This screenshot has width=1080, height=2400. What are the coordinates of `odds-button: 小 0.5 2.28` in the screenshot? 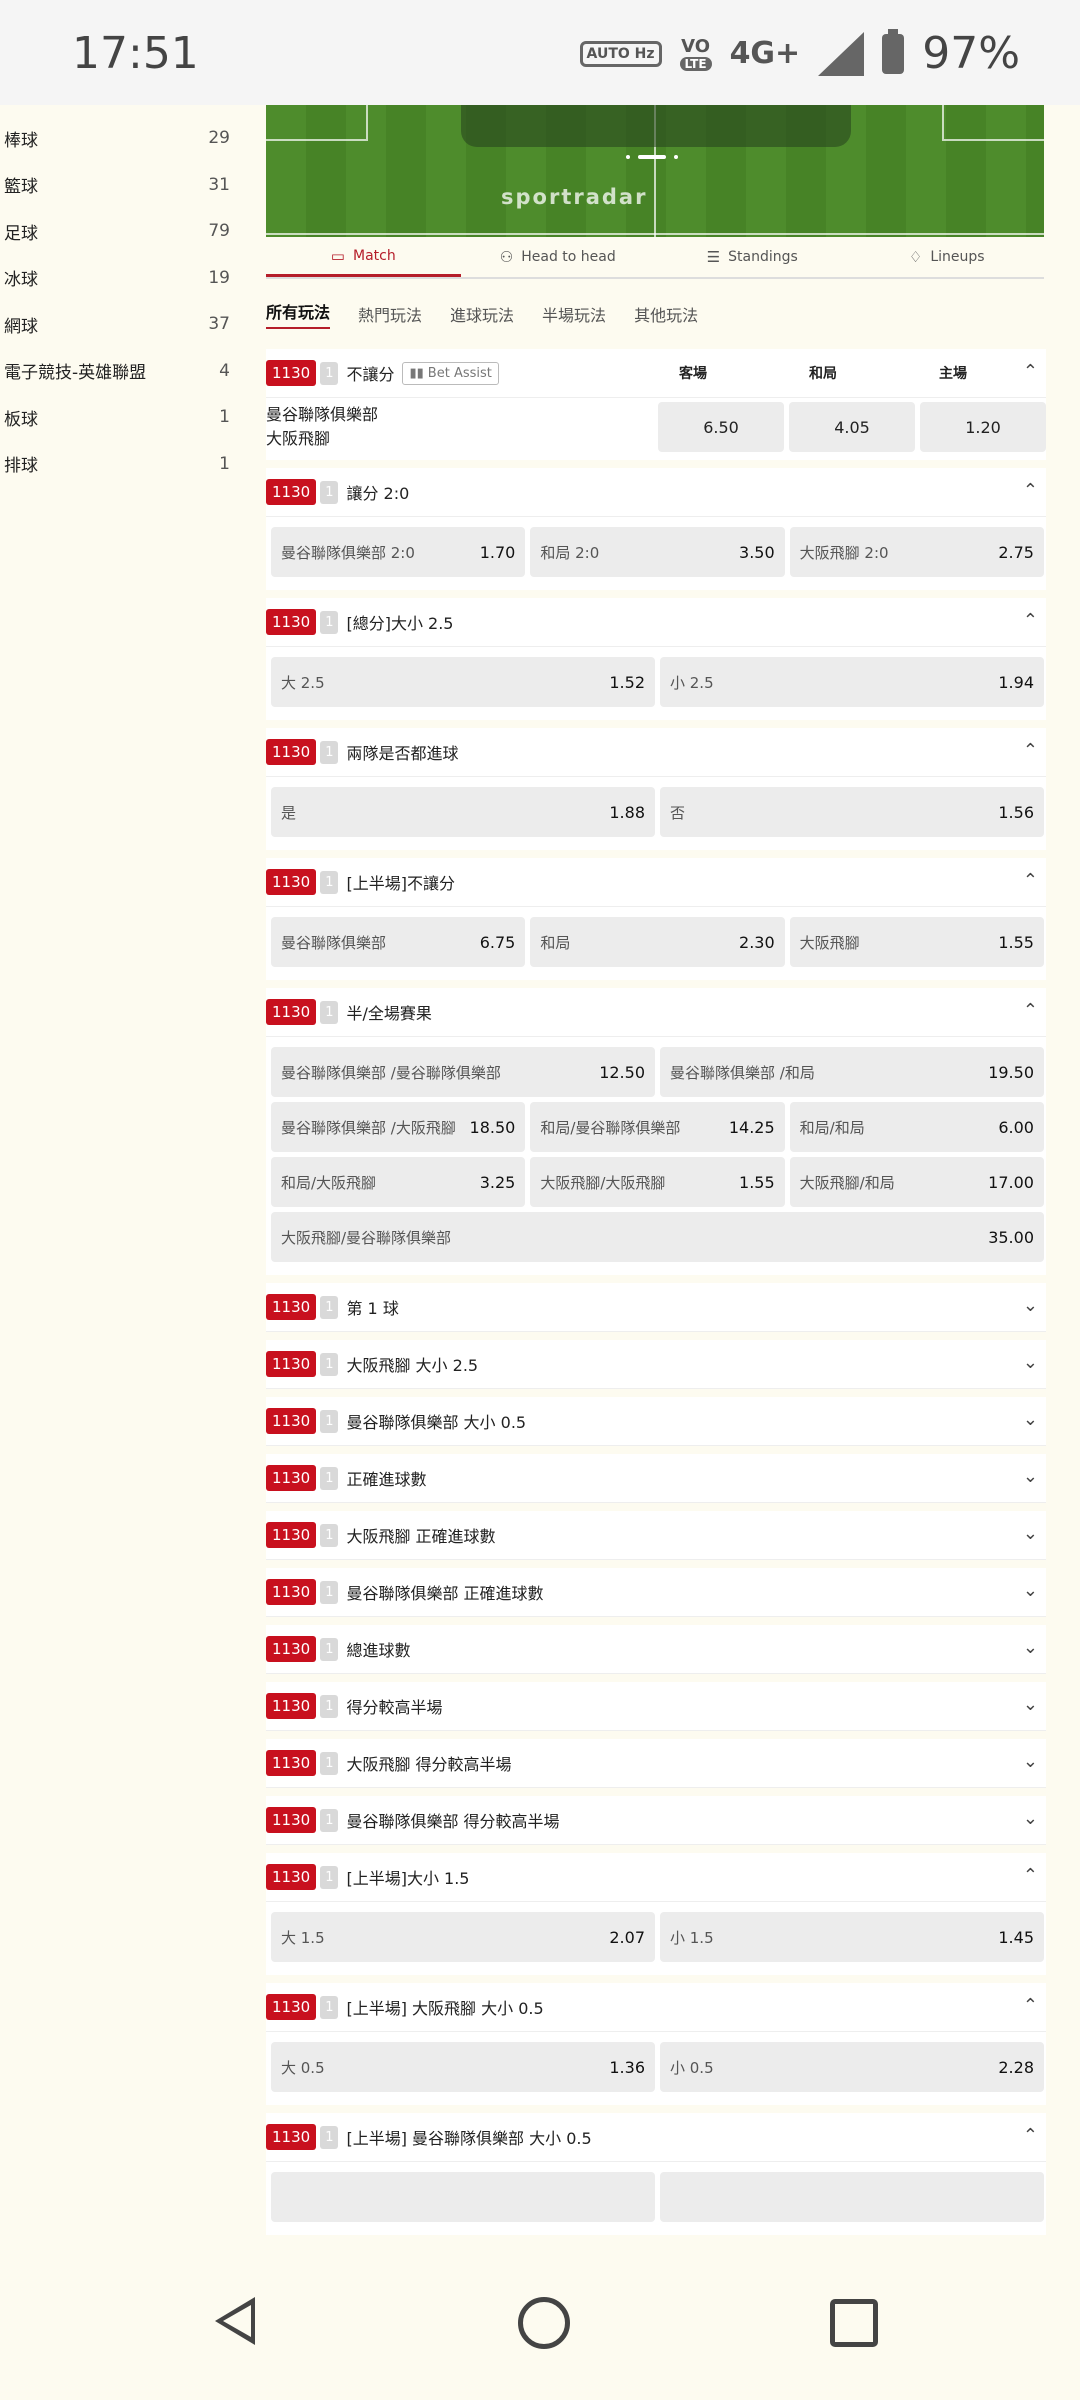 It's located at (852, 2067).